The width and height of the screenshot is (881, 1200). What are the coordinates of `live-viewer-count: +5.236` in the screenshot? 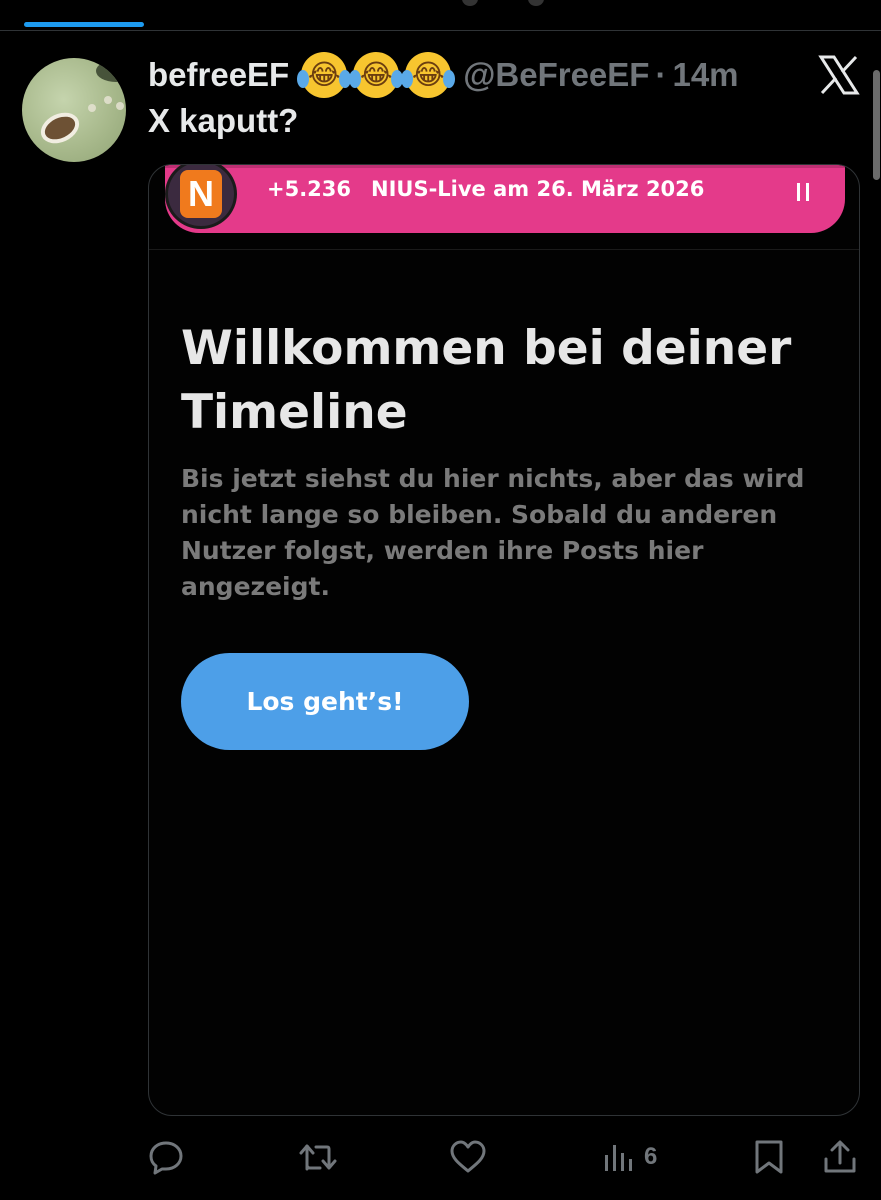 It's located at (309, 189).